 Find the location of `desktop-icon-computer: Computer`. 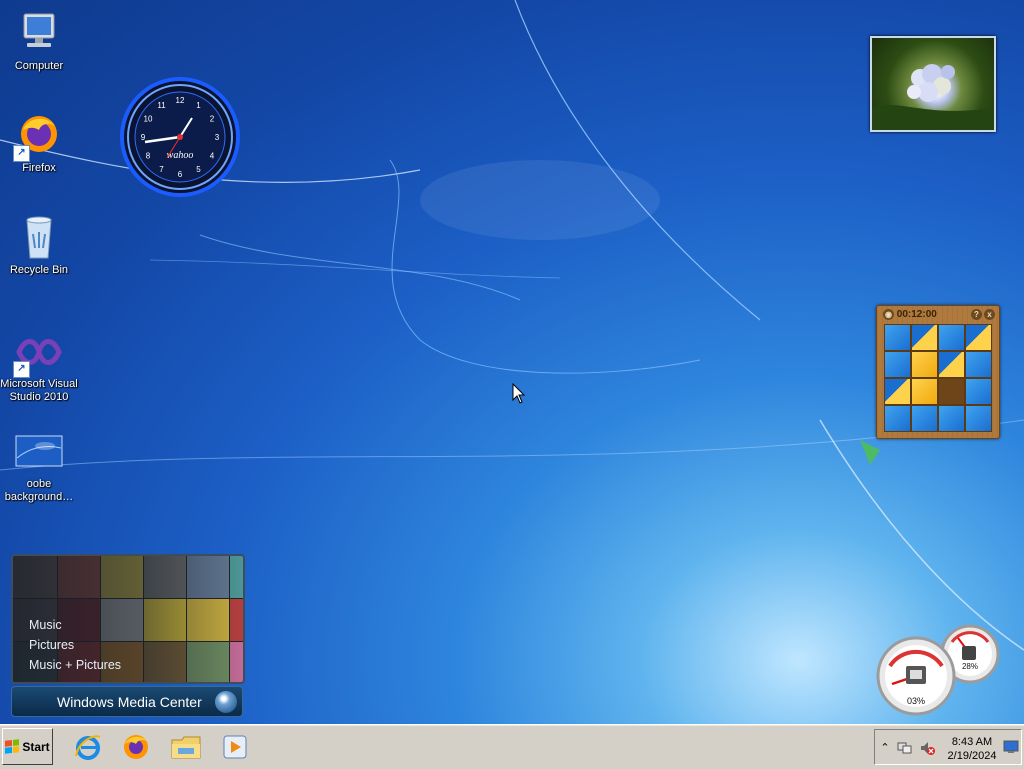

desktop-icon-computer: Computer is located at coordinates (39, 41).